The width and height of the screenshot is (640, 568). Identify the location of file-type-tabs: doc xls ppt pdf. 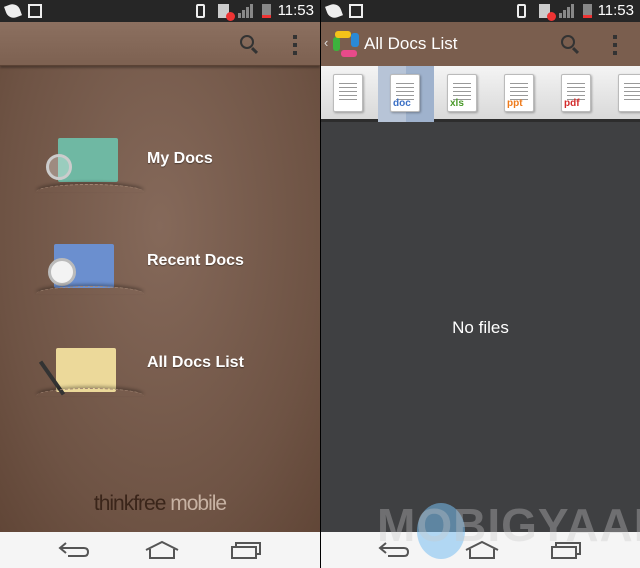
(480, 94).